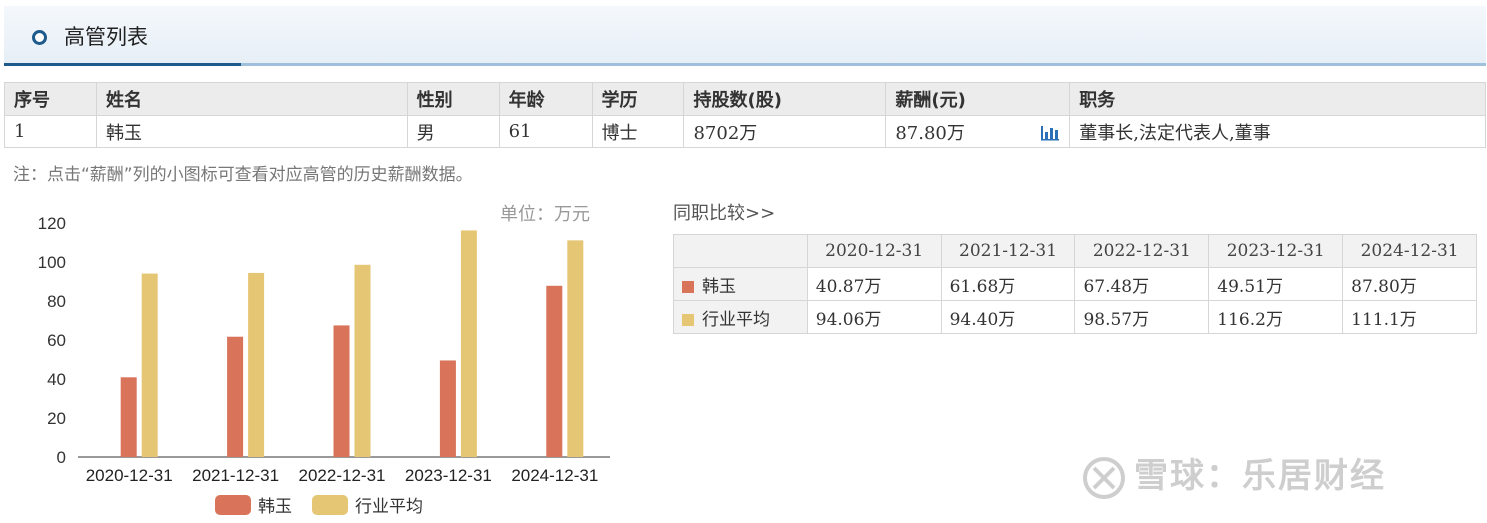 This screenshot has width=1487, height=523. I want to click on cell-gender: 男, so click(453, 131).